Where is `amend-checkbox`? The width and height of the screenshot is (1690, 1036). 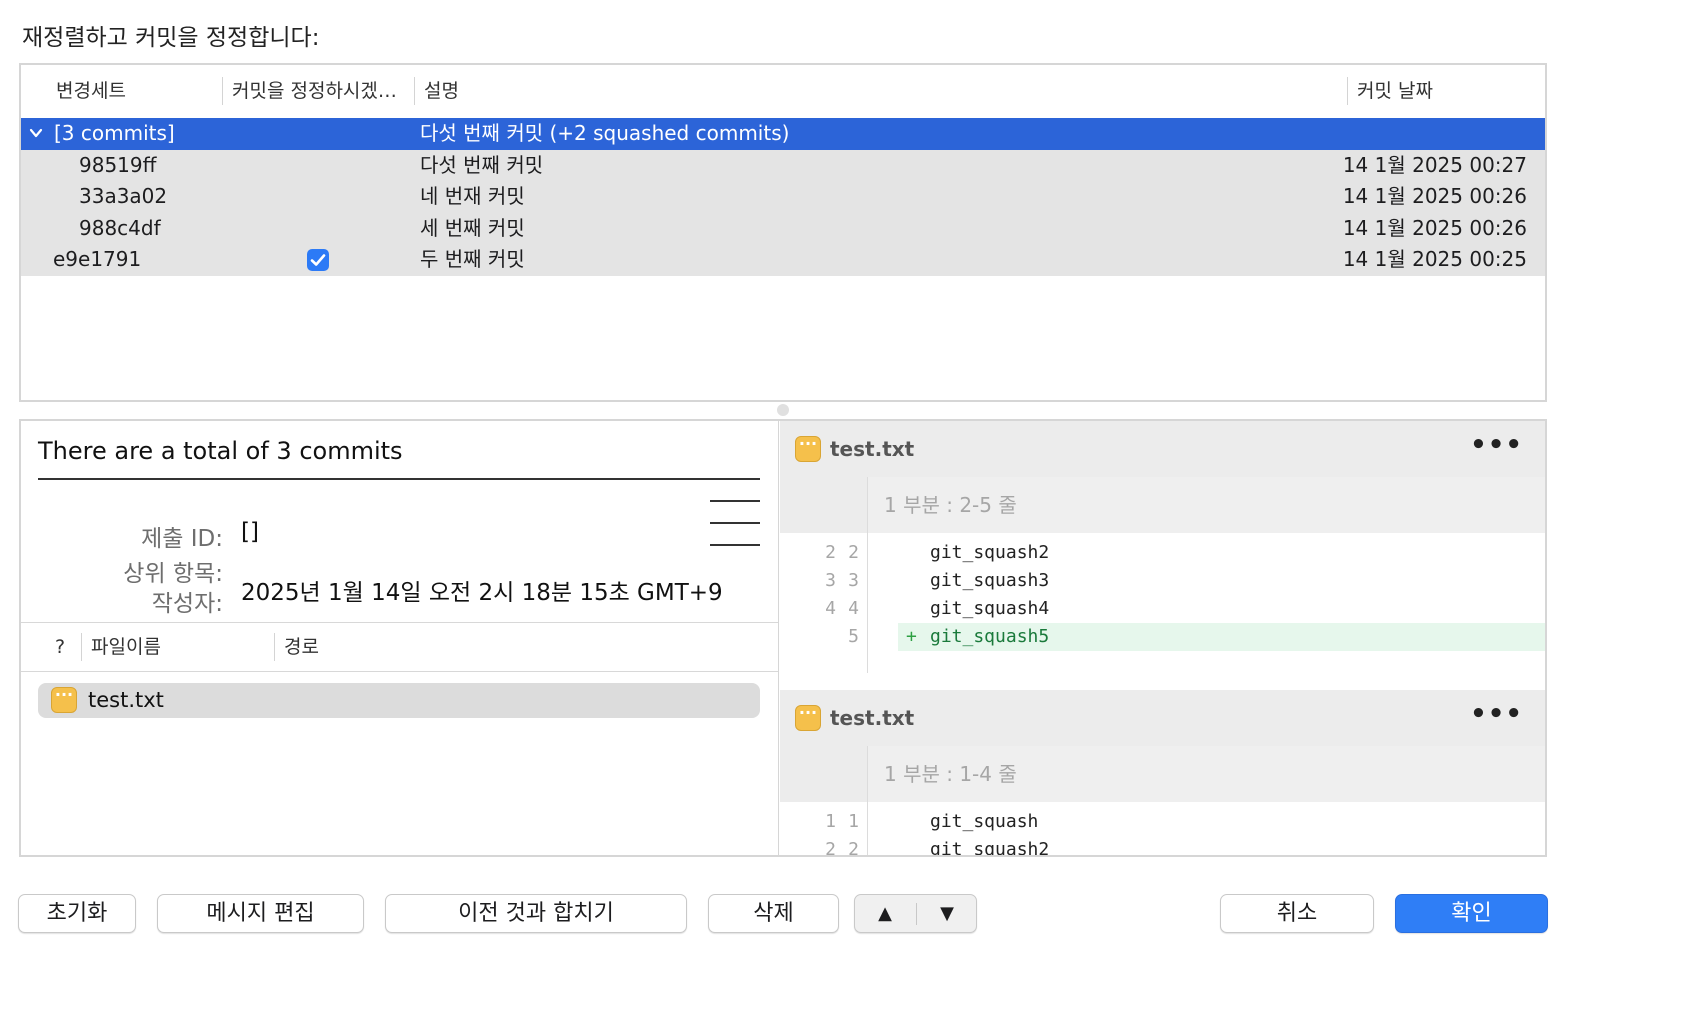
amend-checkbox is located at coordinates (318, 260).